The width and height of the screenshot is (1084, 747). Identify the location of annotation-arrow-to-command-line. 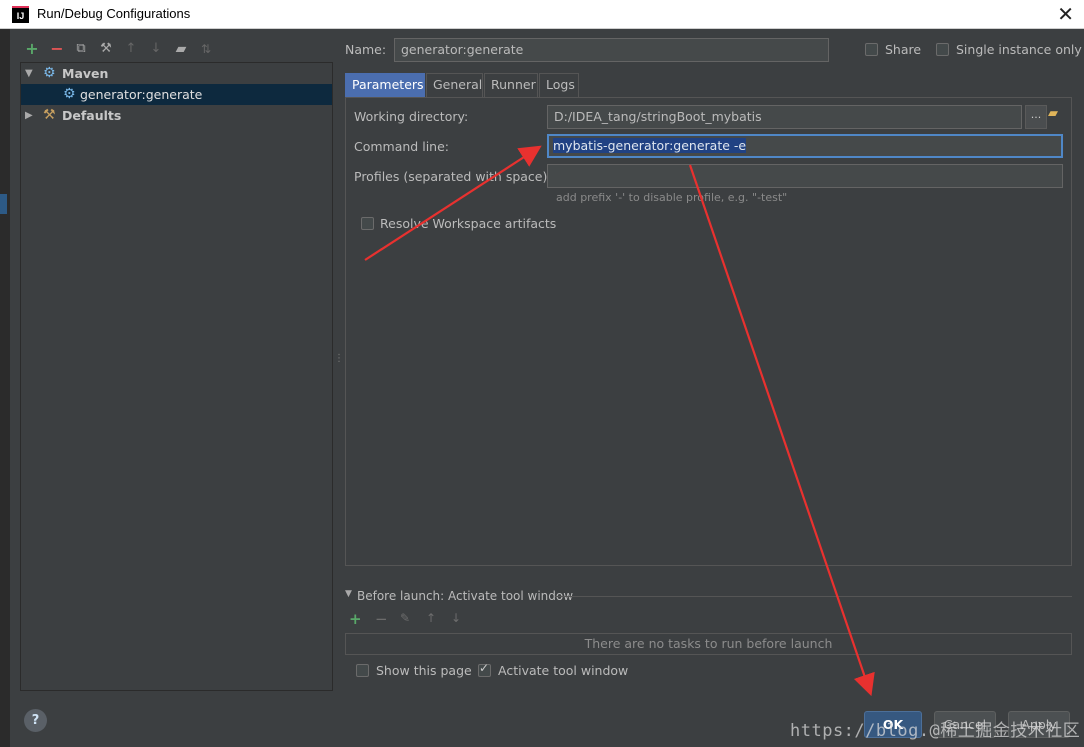
(453, 203).